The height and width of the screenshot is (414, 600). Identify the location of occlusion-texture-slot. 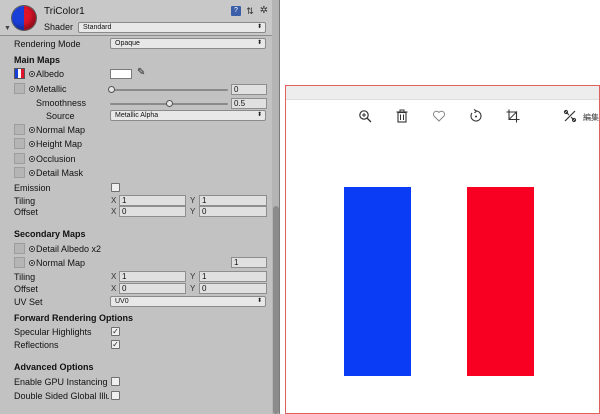
(19, 158).